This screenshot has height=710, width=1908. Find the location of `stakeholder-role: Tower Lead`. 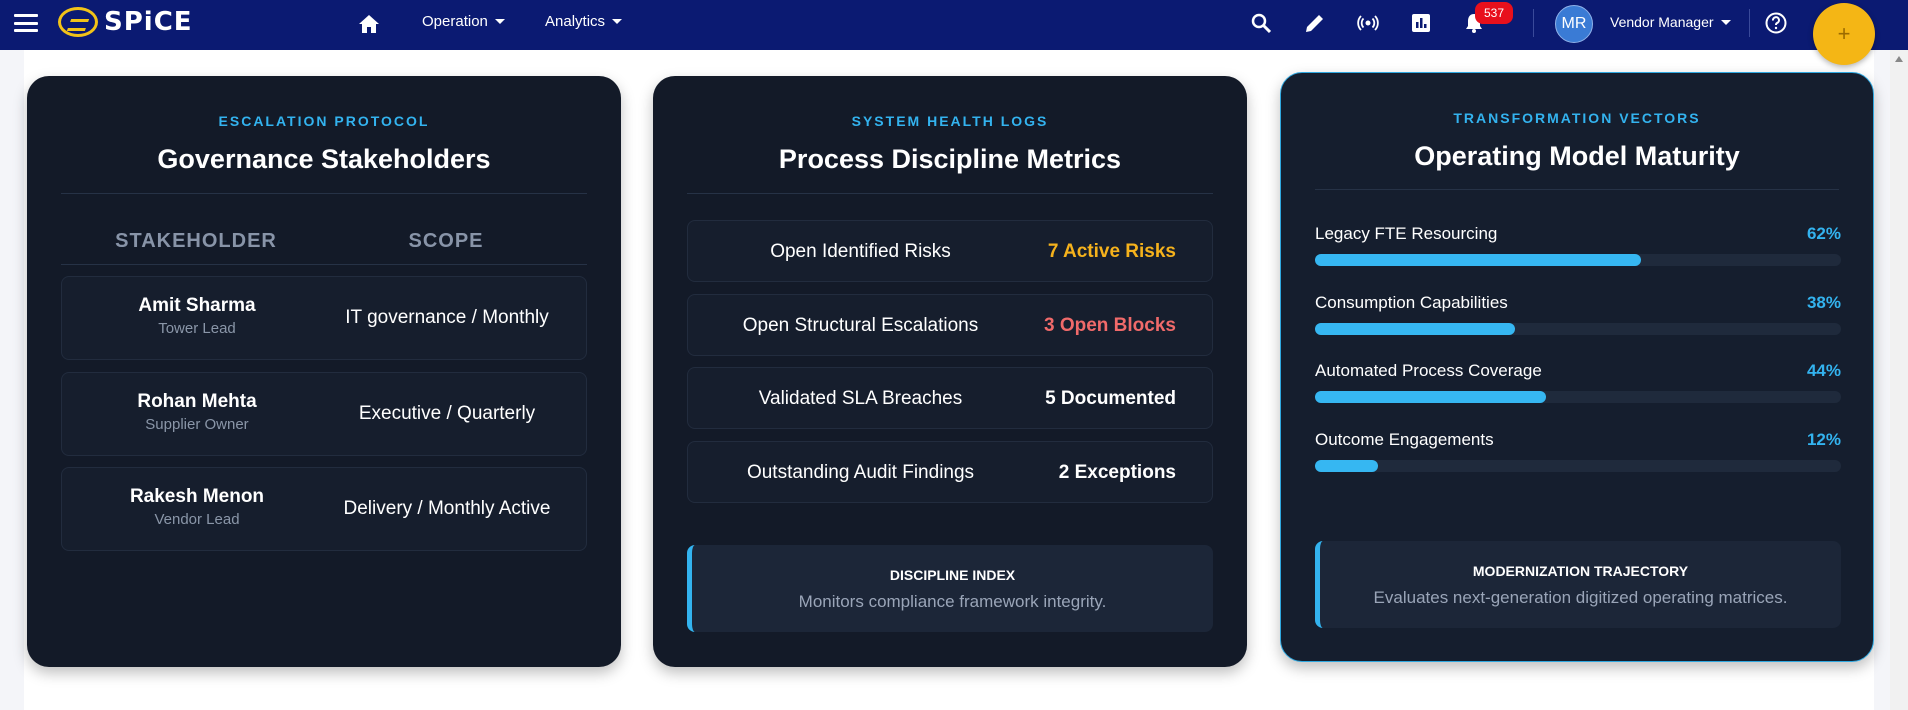

stakeholder-role: Tower Lead is located at coordinates (197, 328).